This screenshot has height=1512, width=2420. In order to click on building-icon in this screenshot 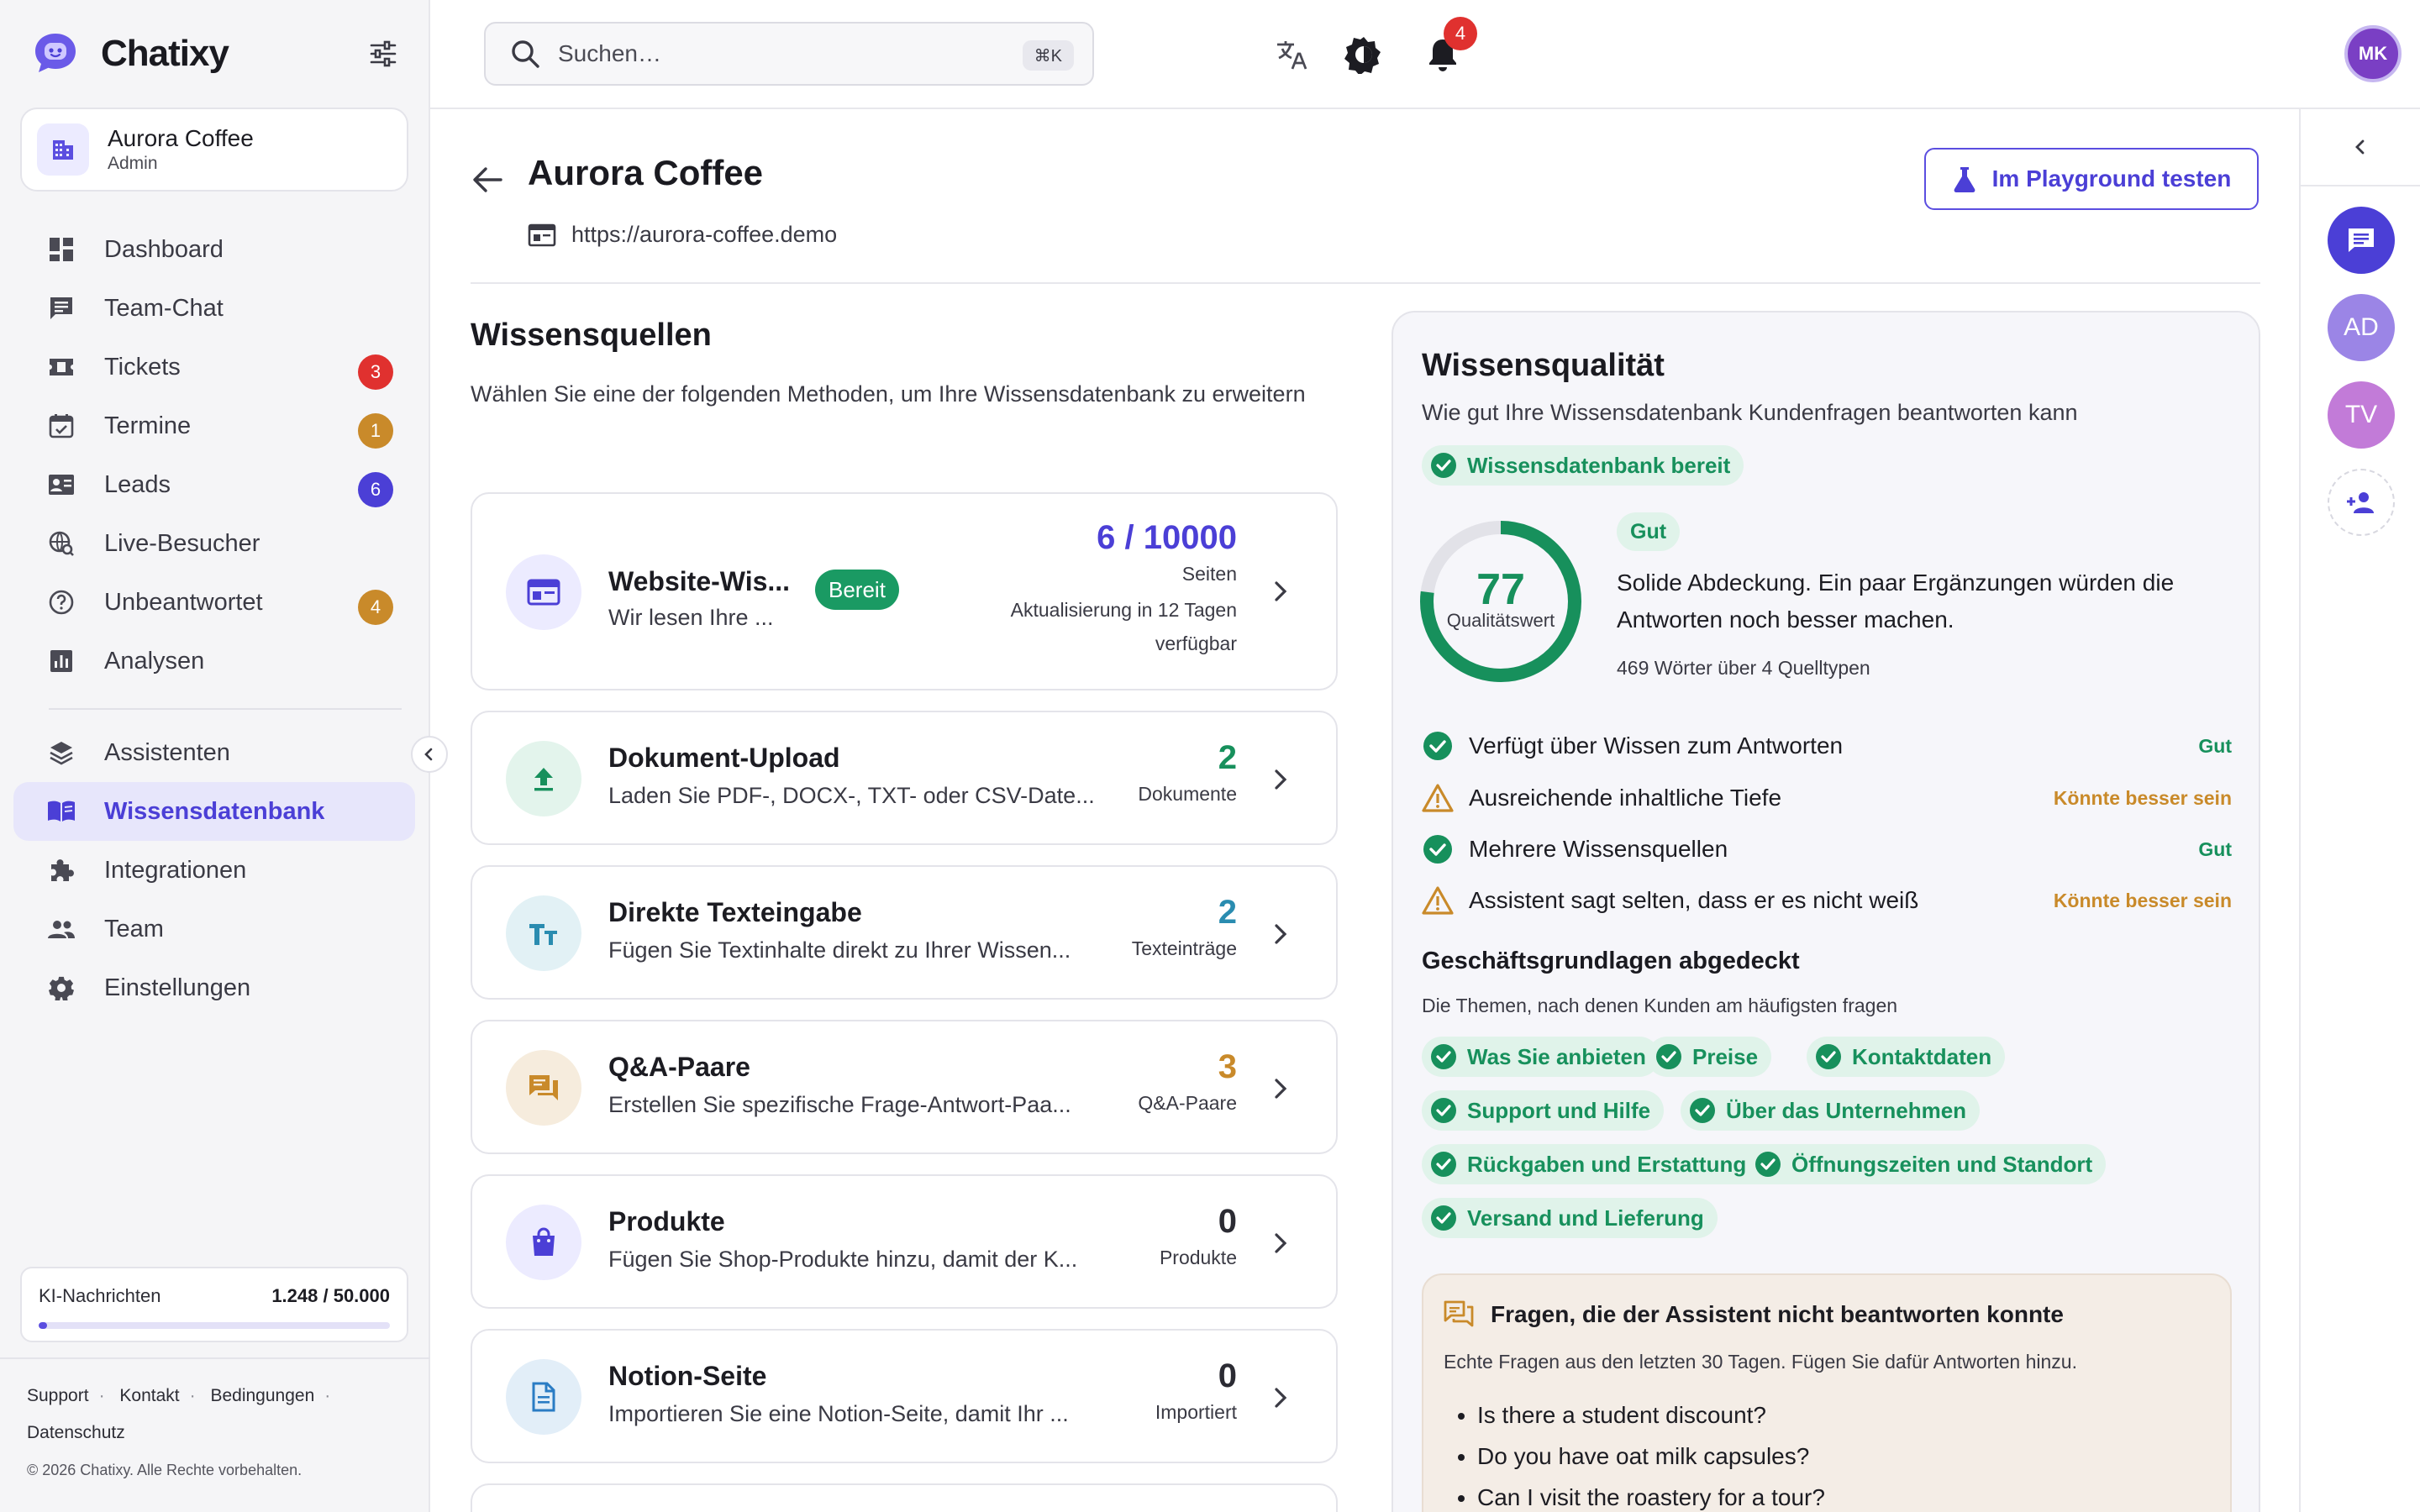, I will do `click(63, 149)`.